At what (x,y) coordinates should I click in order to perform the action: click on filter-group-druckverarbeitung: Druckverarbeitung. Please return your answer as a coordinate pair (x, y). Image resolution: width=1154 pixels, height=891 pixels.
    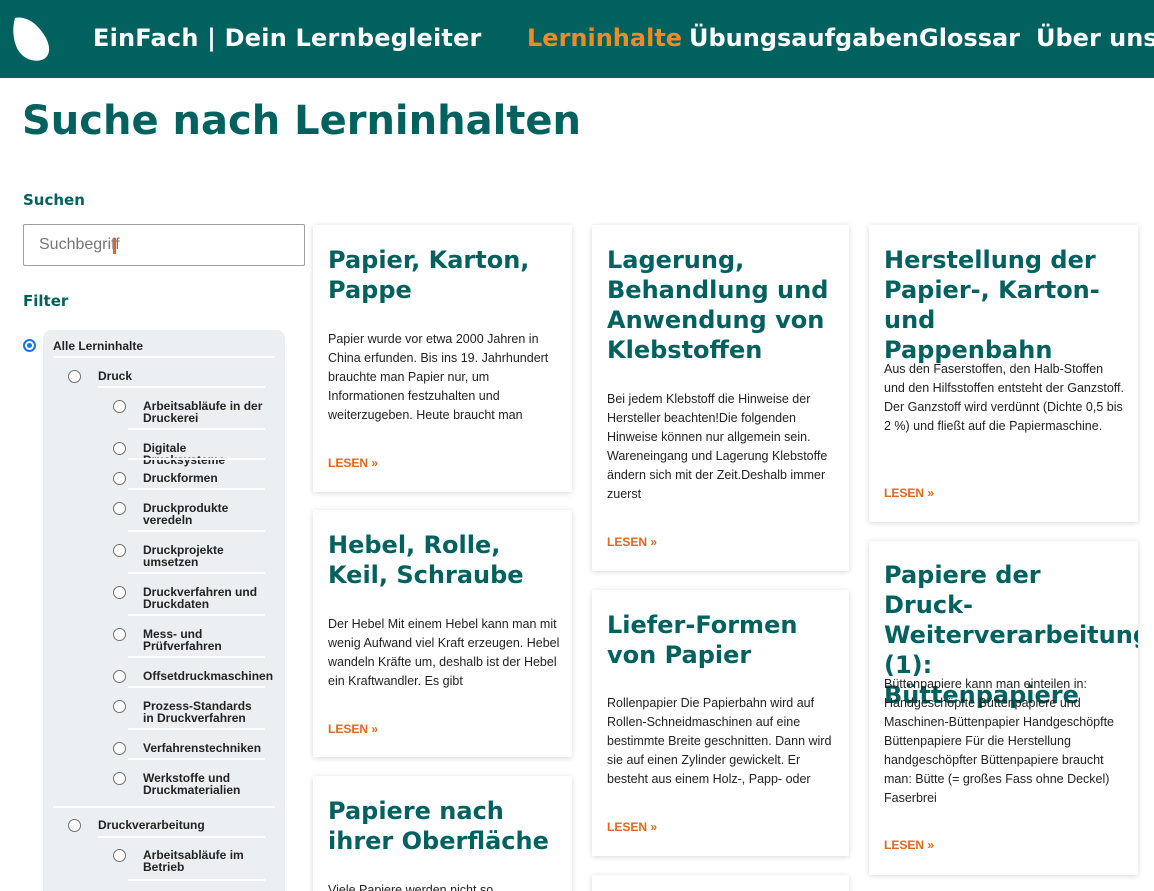
    Looking at the image, I should click on (168, 825).